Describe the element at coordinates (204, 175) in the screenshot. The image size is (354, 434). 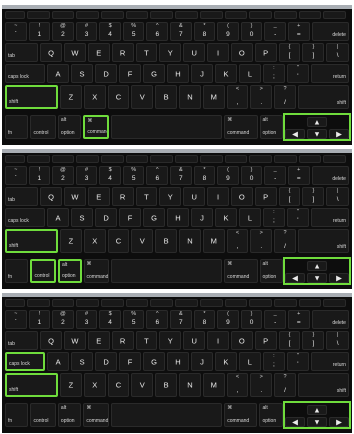
I see `key-8: * 8` at that location.